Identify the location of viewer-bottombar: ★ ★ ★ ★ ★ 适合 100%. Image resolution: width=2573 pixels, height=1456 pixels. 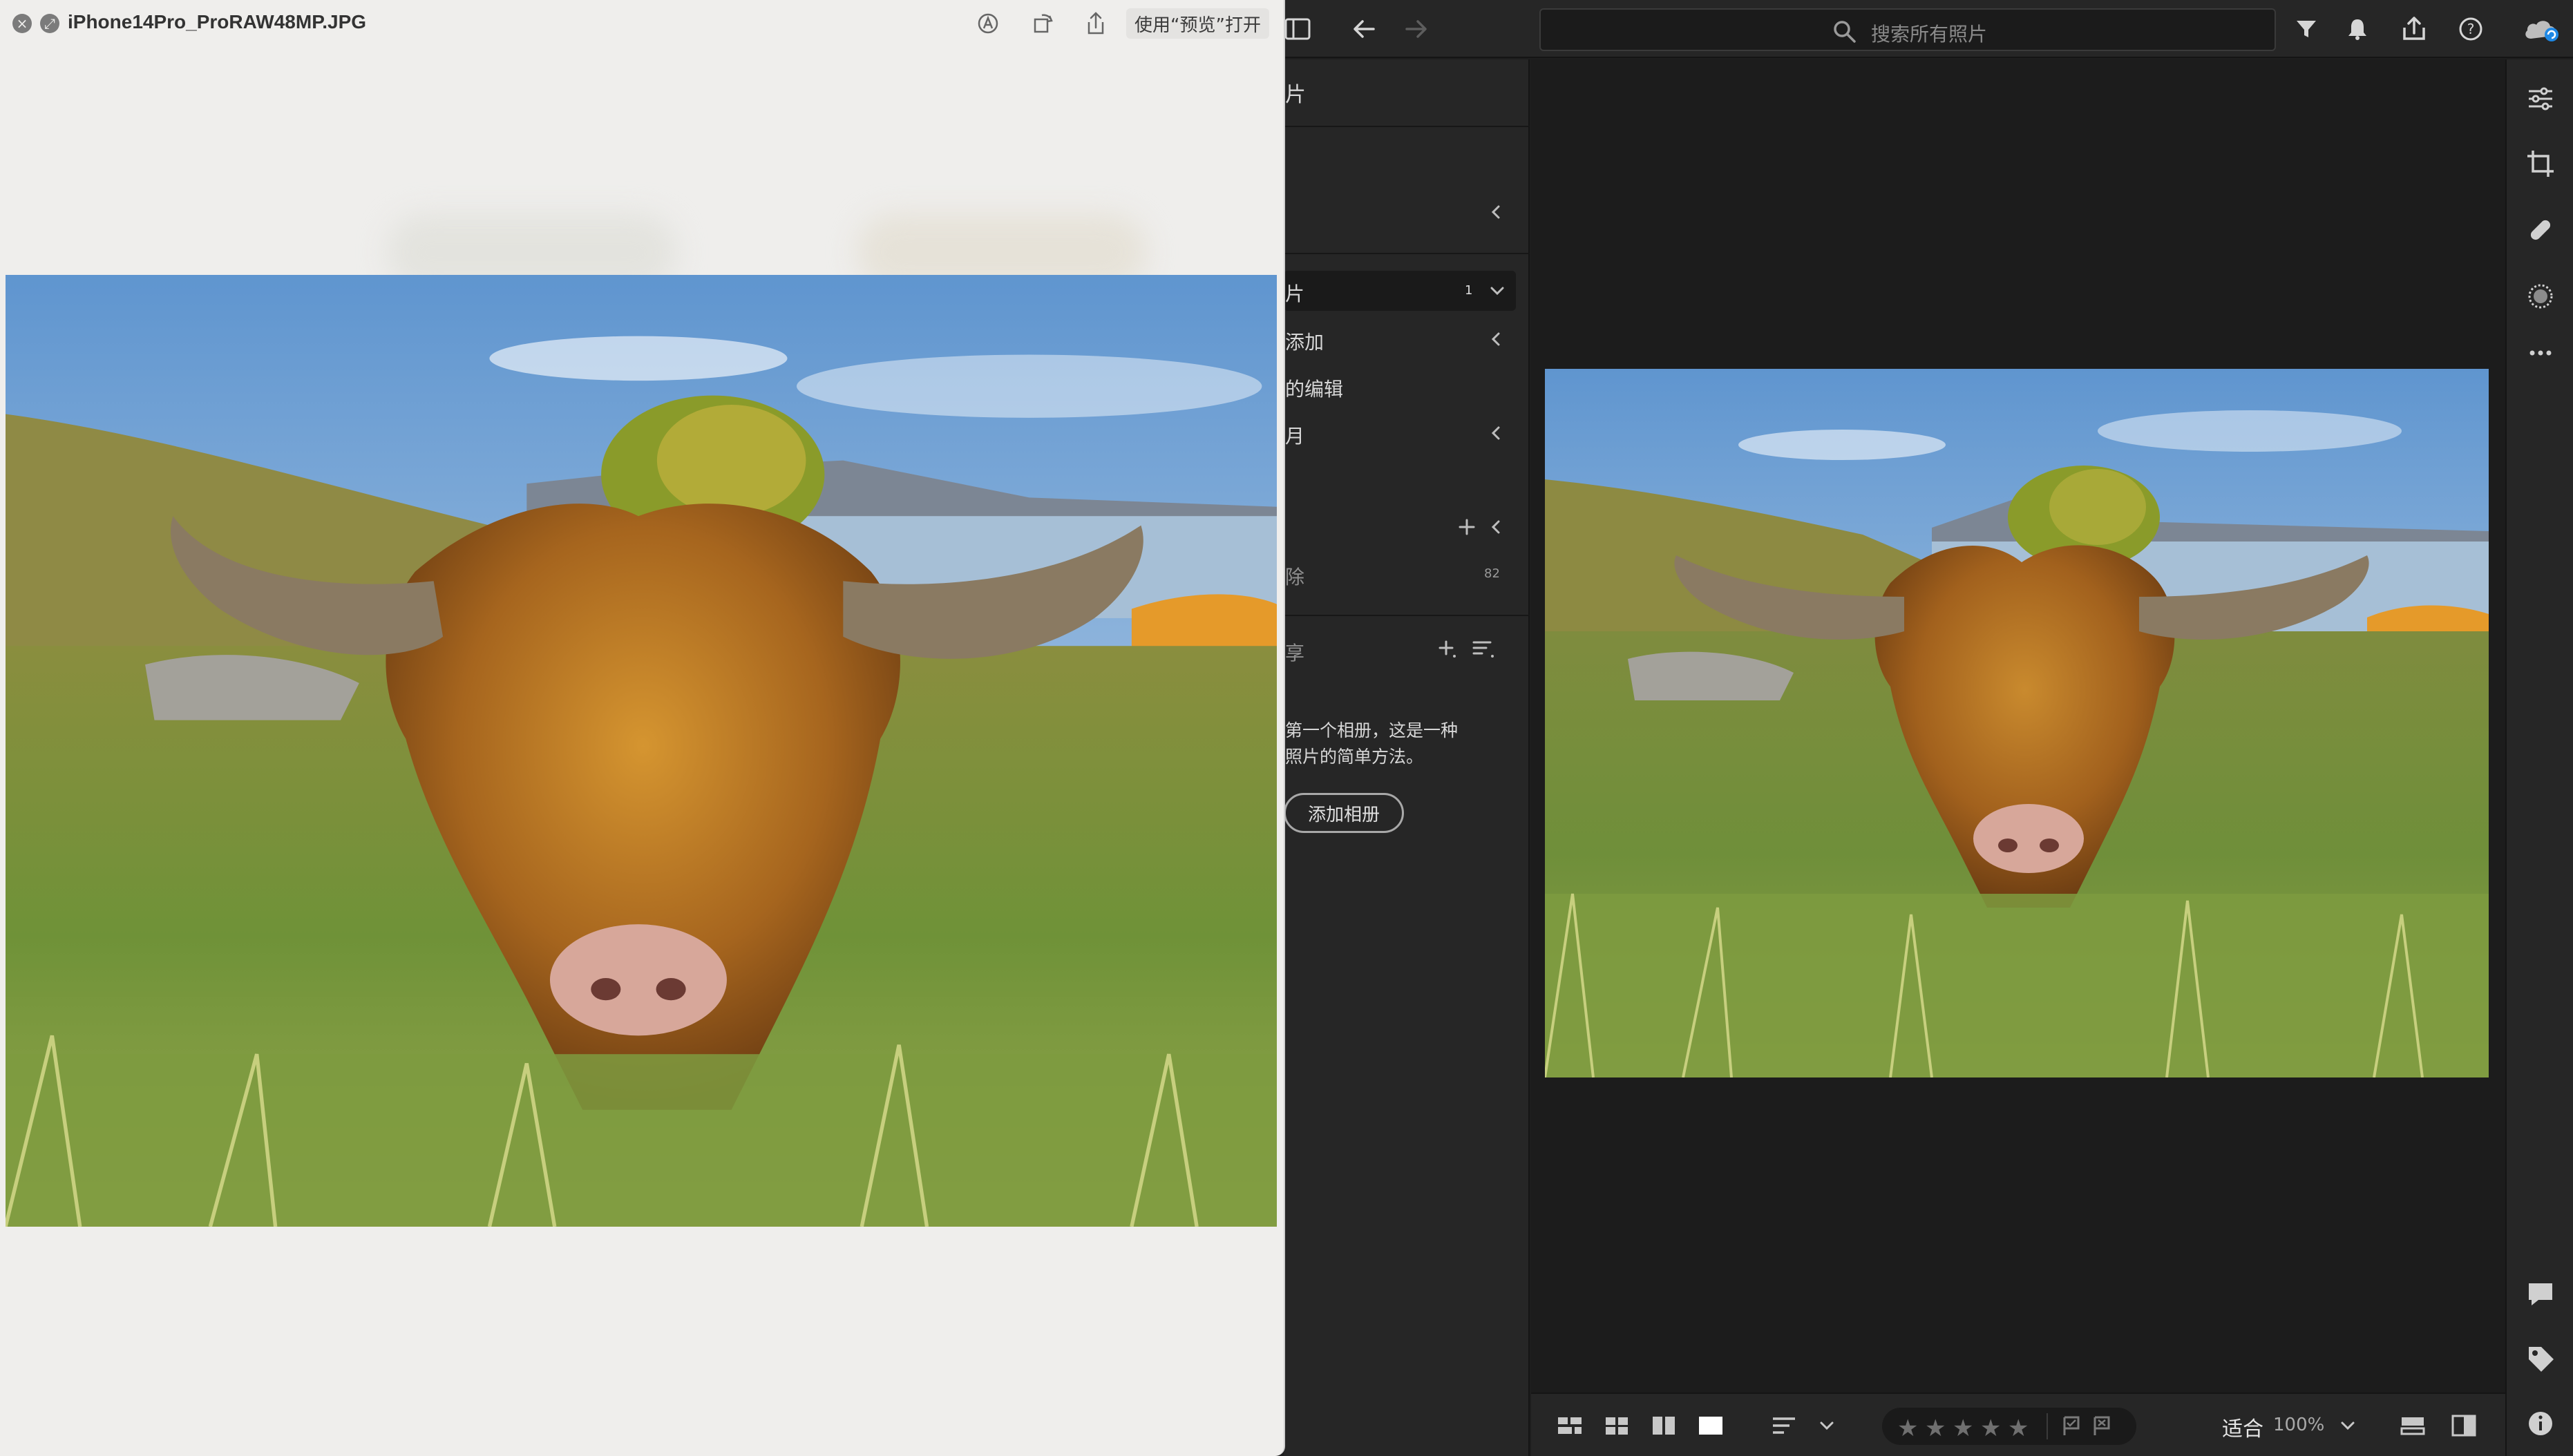
(2018, 1424).